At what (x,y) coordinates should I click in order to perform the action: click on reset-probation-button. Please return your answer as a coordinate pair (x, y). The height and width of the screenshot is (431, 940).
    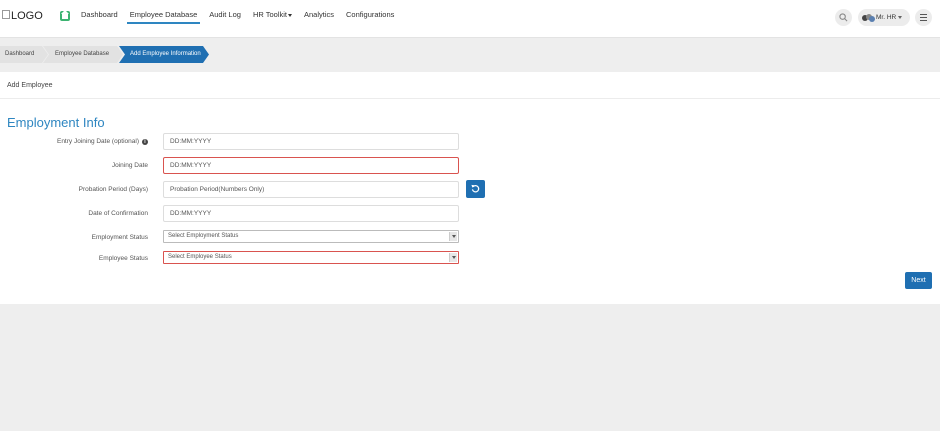
    Looking at the image, I should click on (475, 189).